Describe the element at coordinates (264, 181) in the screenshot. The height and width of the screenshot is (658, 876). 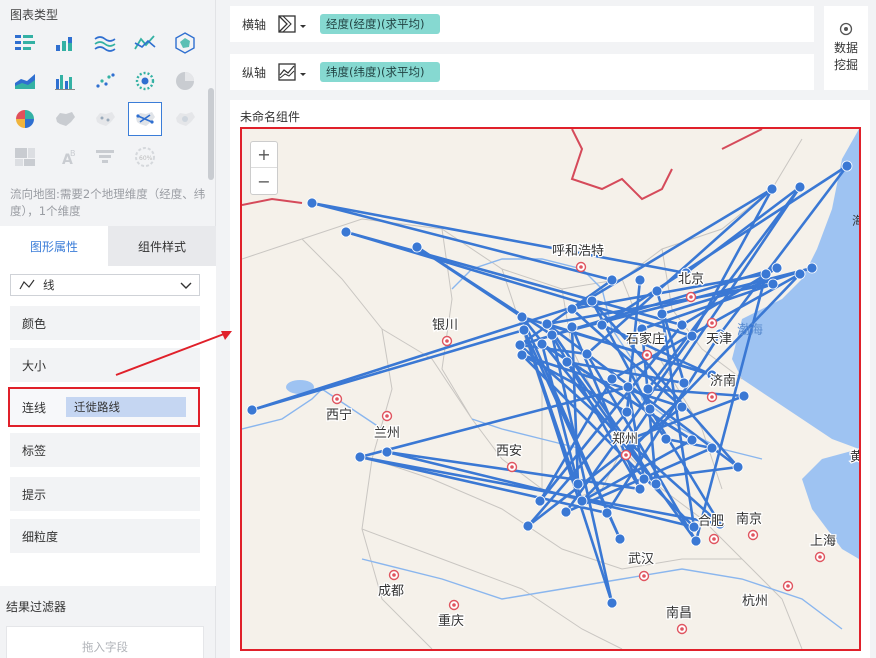
I see `zoom-out-button: −` at that location.